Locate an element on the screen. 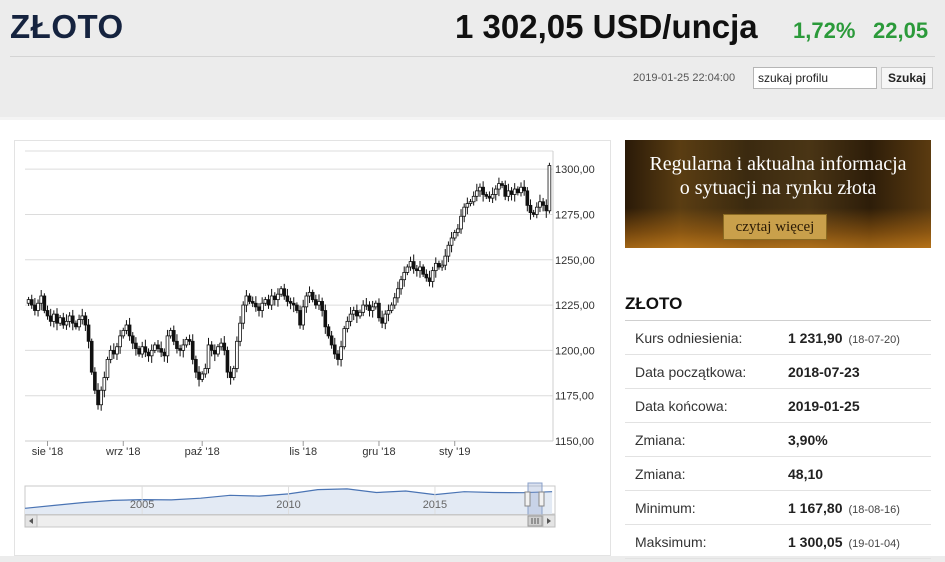  search-button: Szukaj is located at coordinates (907, 78).